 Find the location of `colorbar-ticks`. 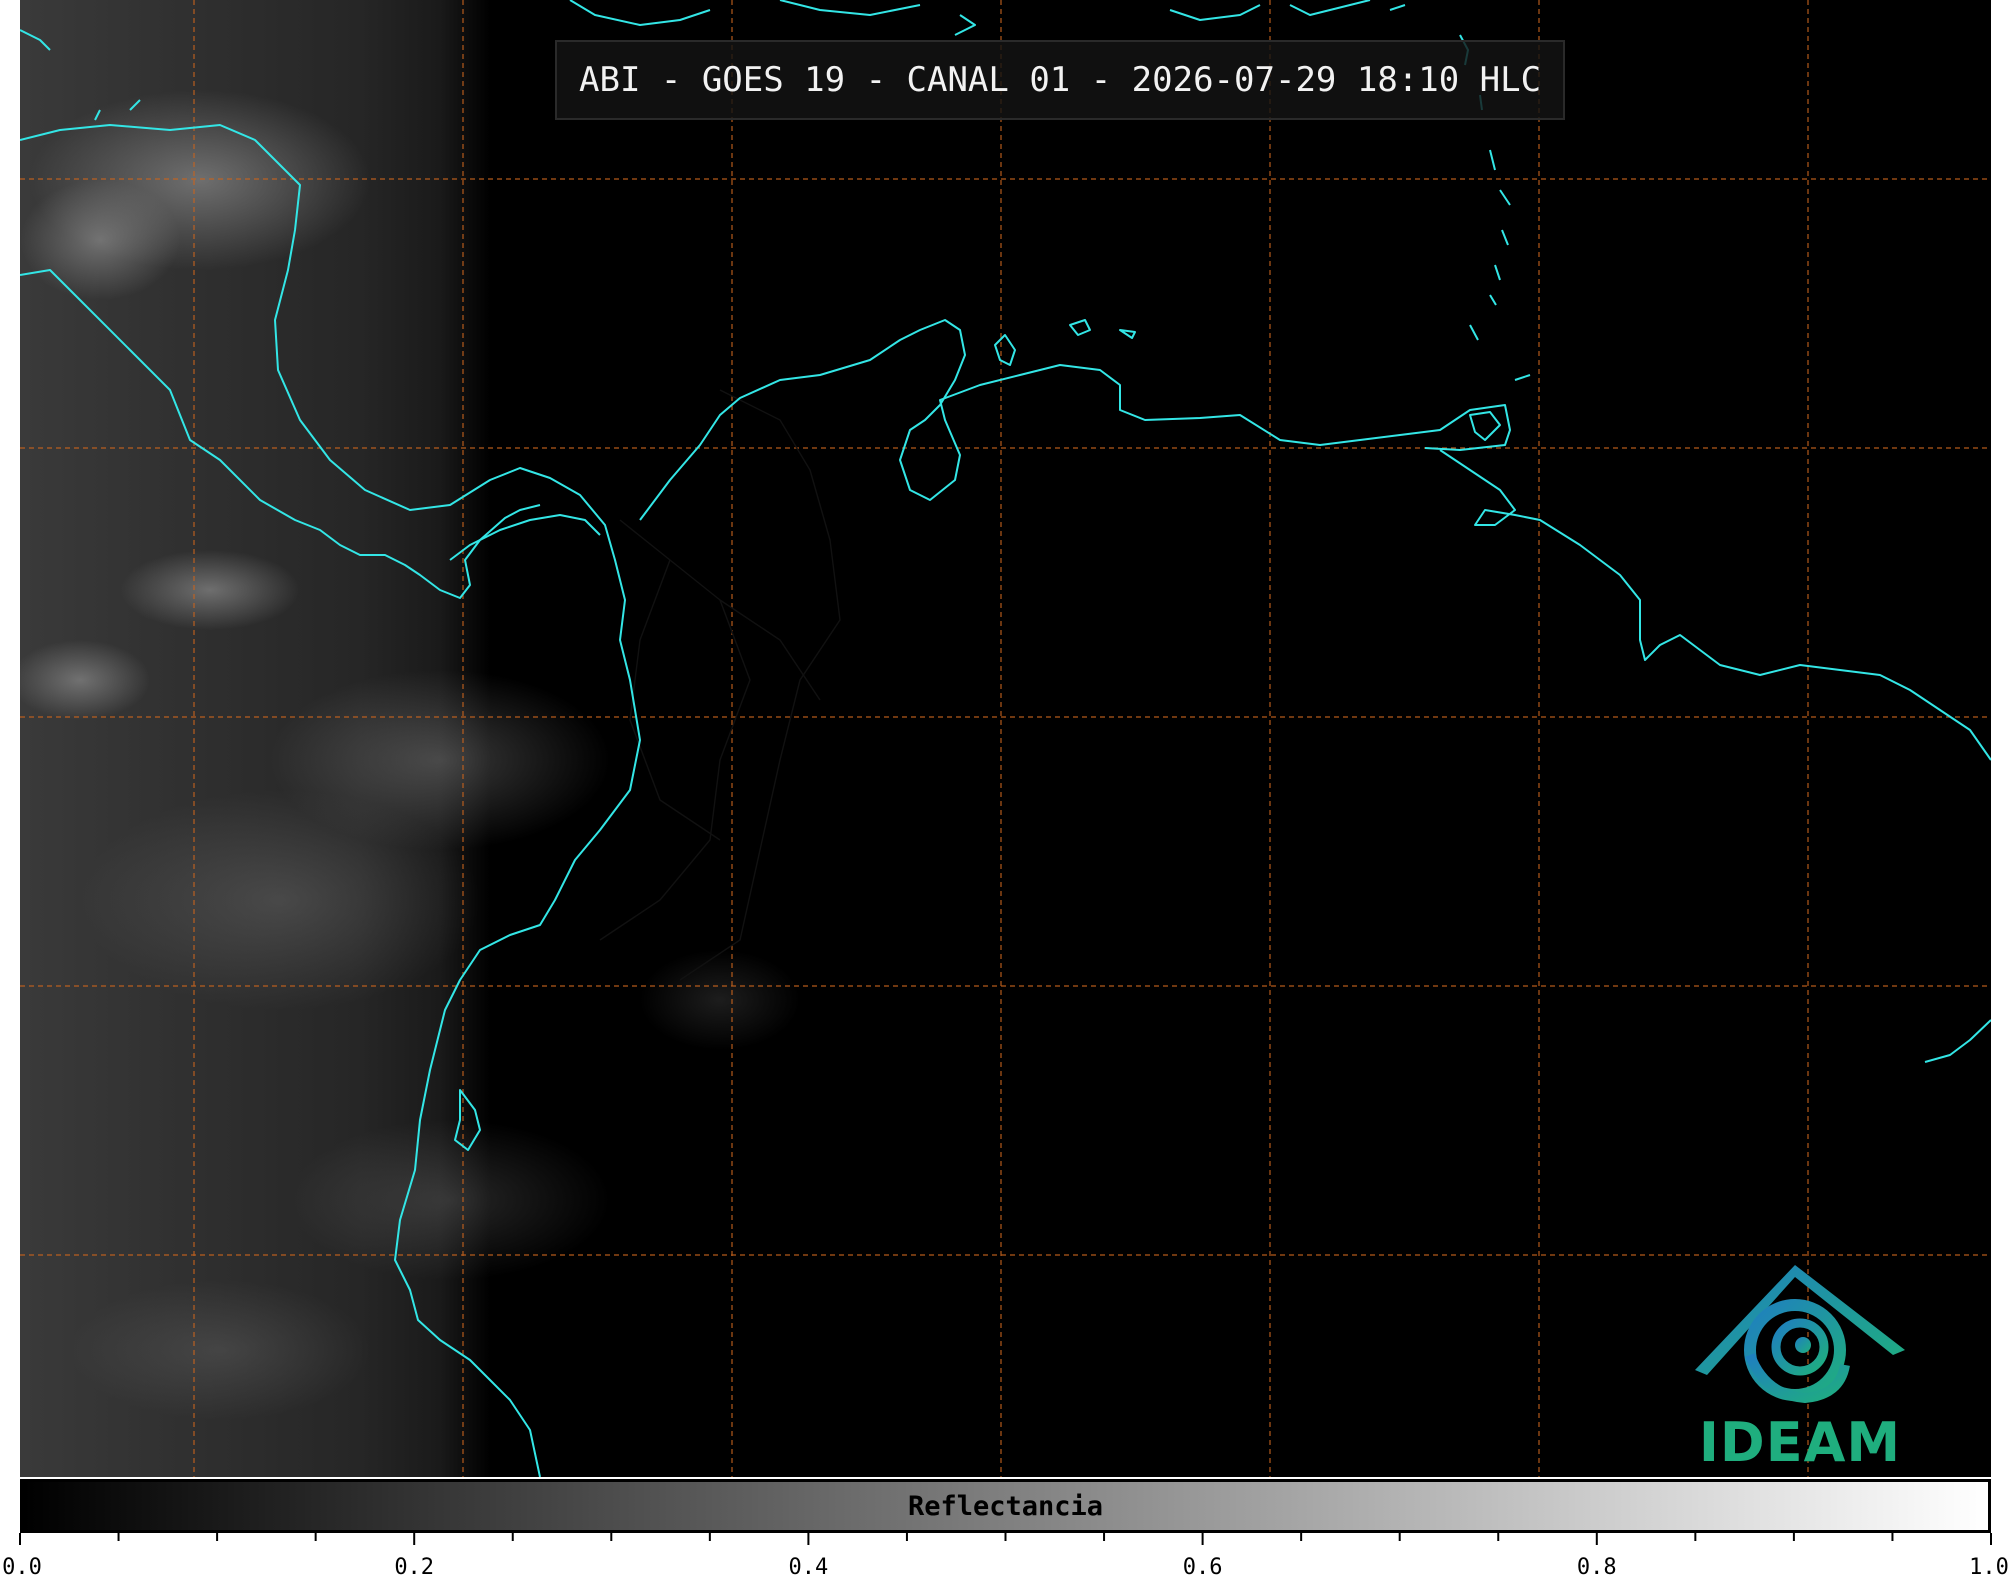

colorbar-ticks is located at coordinates (1005, 1539).